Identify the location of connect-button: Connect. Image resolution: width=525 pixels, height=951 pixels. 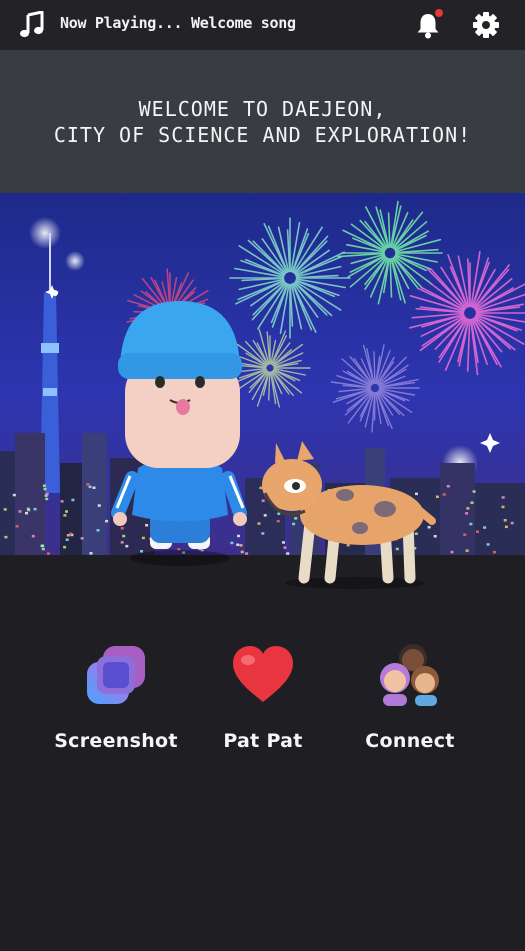
(410, 696).